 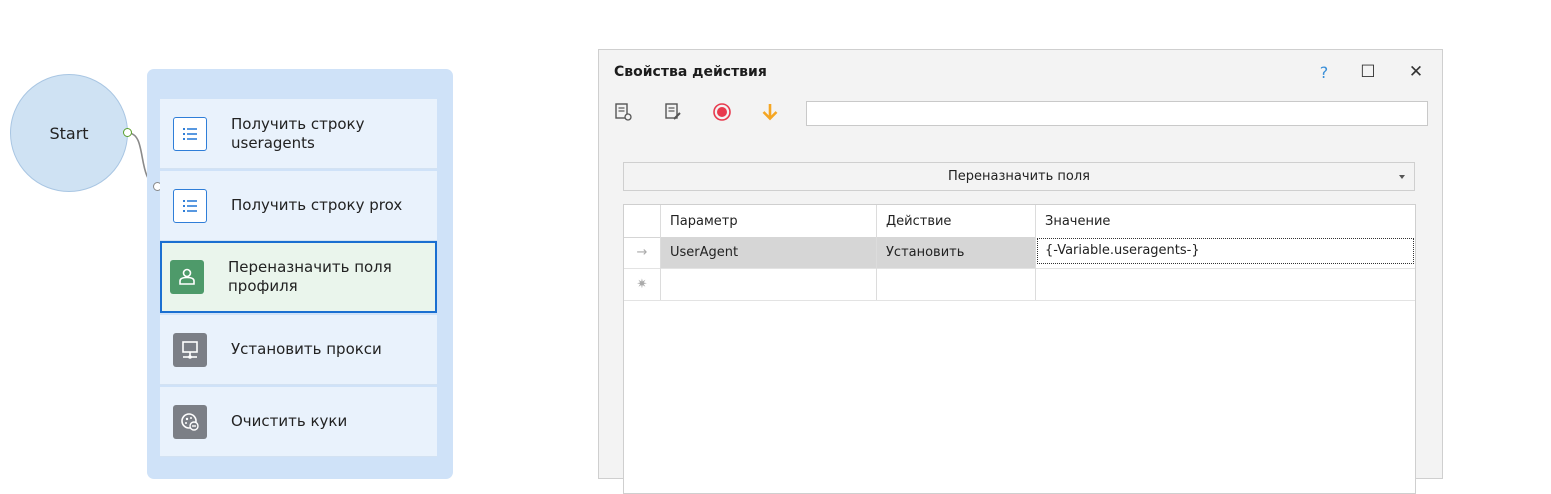 I want to click on cell-parameter: UserAgent, so click(x=769, y=252).